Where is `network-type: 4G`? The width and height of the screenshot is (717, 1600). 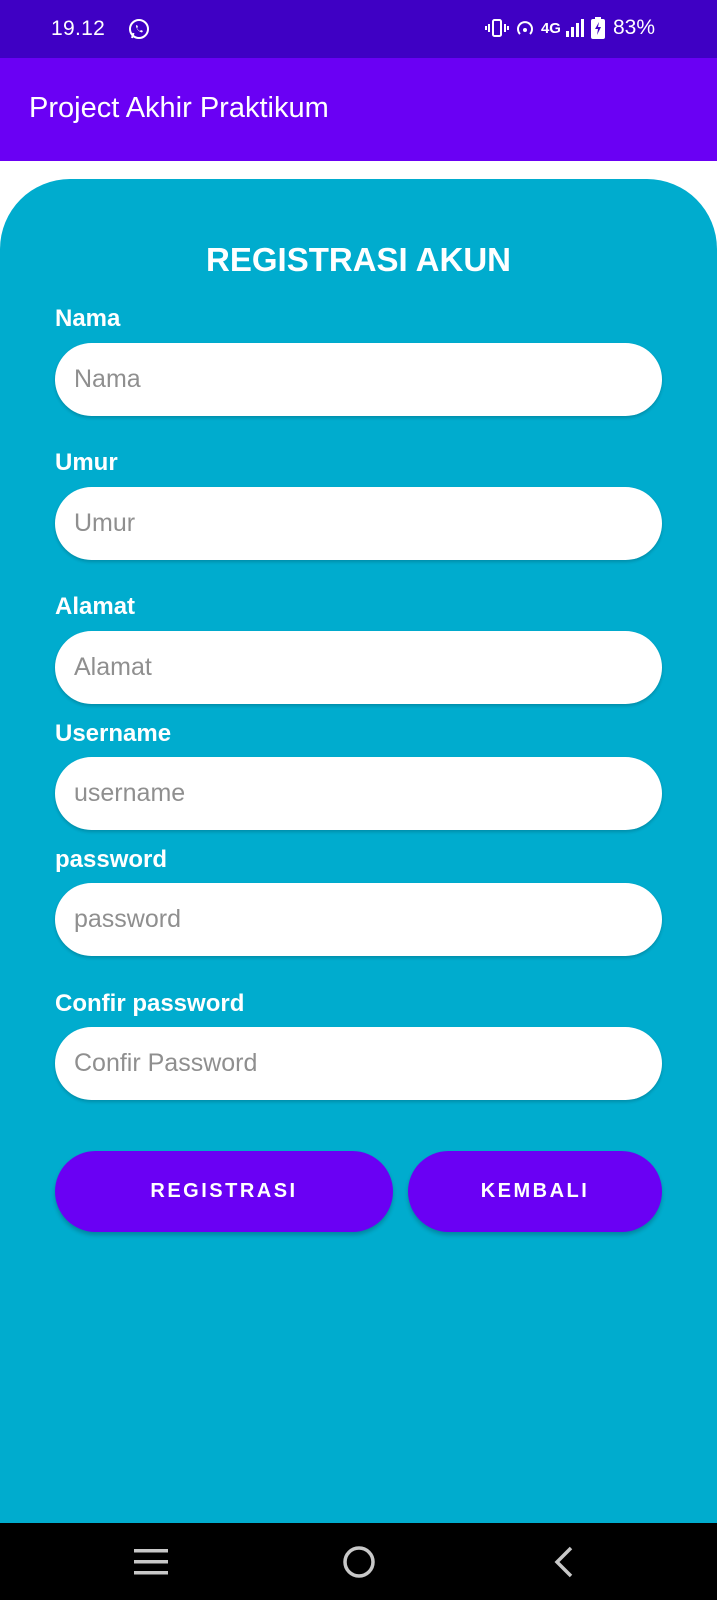 network-type: 4G is located at coordinates (550, 28).